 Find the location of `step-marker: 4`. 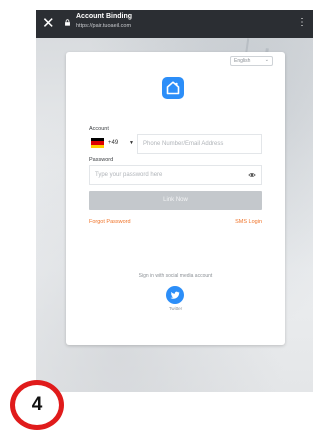

step-marker: 4 is located at coordinates (37, 405).